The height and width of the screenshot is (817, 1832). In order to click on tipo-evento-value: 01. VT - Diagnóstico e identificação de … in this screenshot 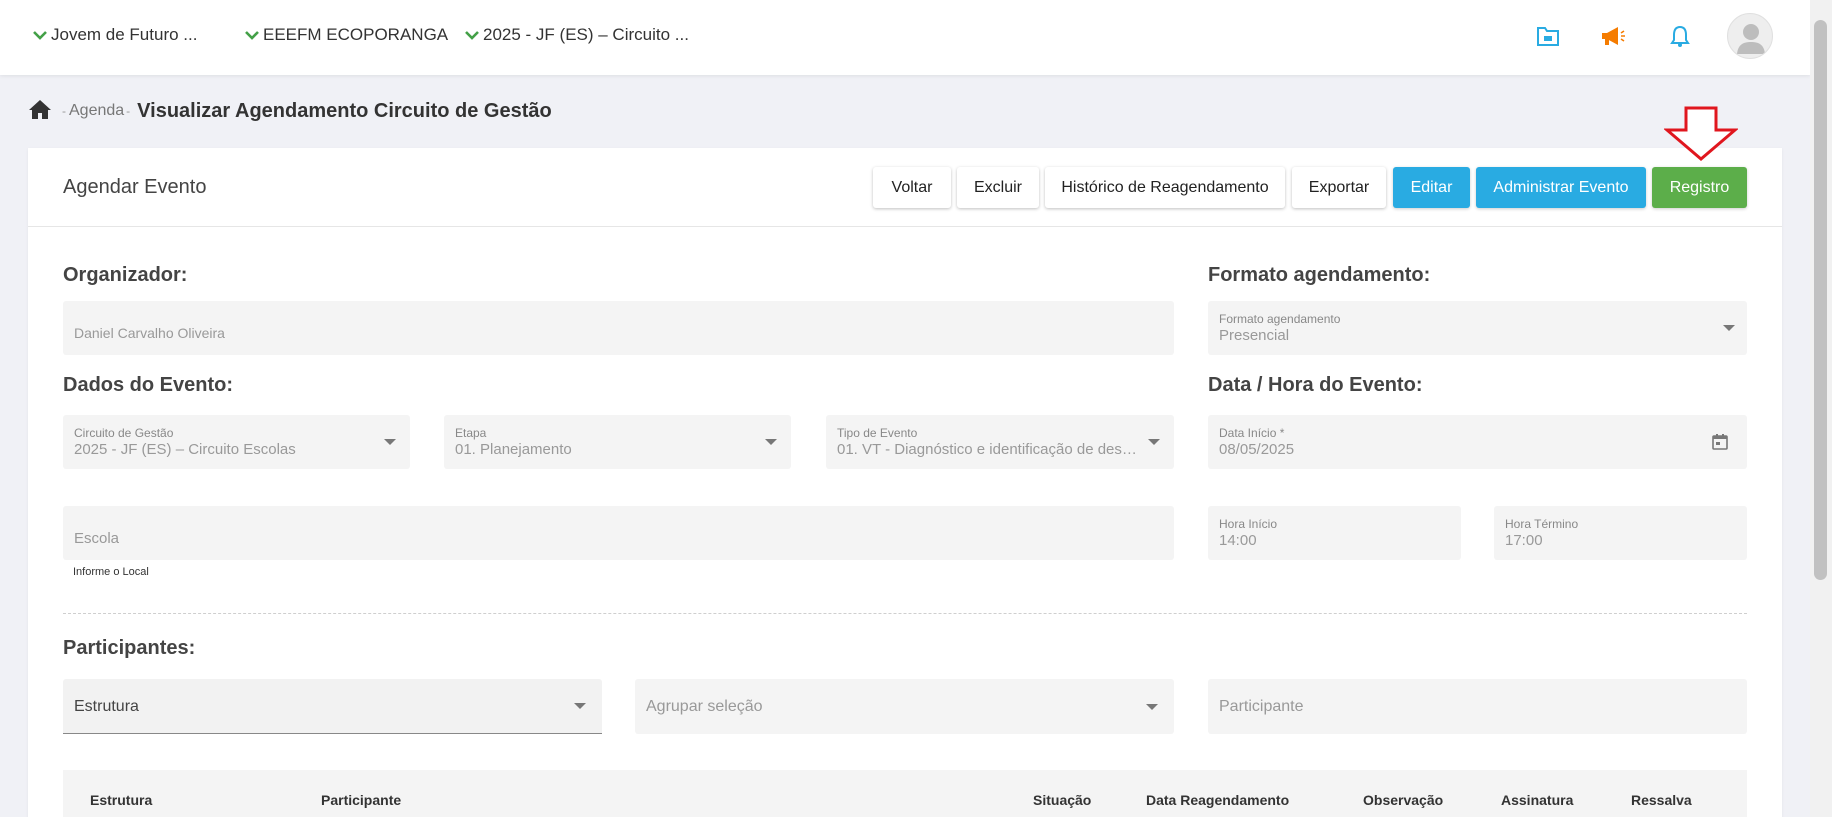, I will do `click(987, 449)`.